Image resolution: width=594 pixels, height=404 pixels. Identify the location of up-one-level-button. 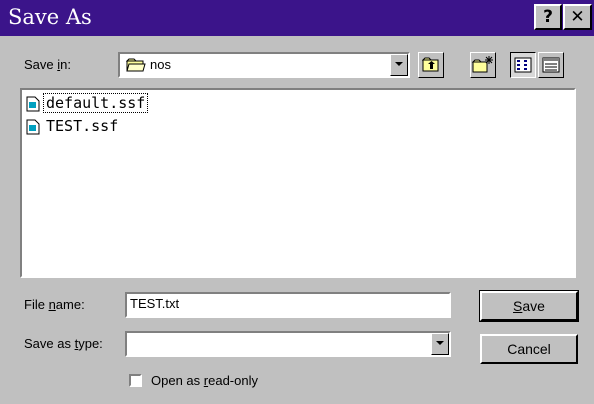
(431, 65).